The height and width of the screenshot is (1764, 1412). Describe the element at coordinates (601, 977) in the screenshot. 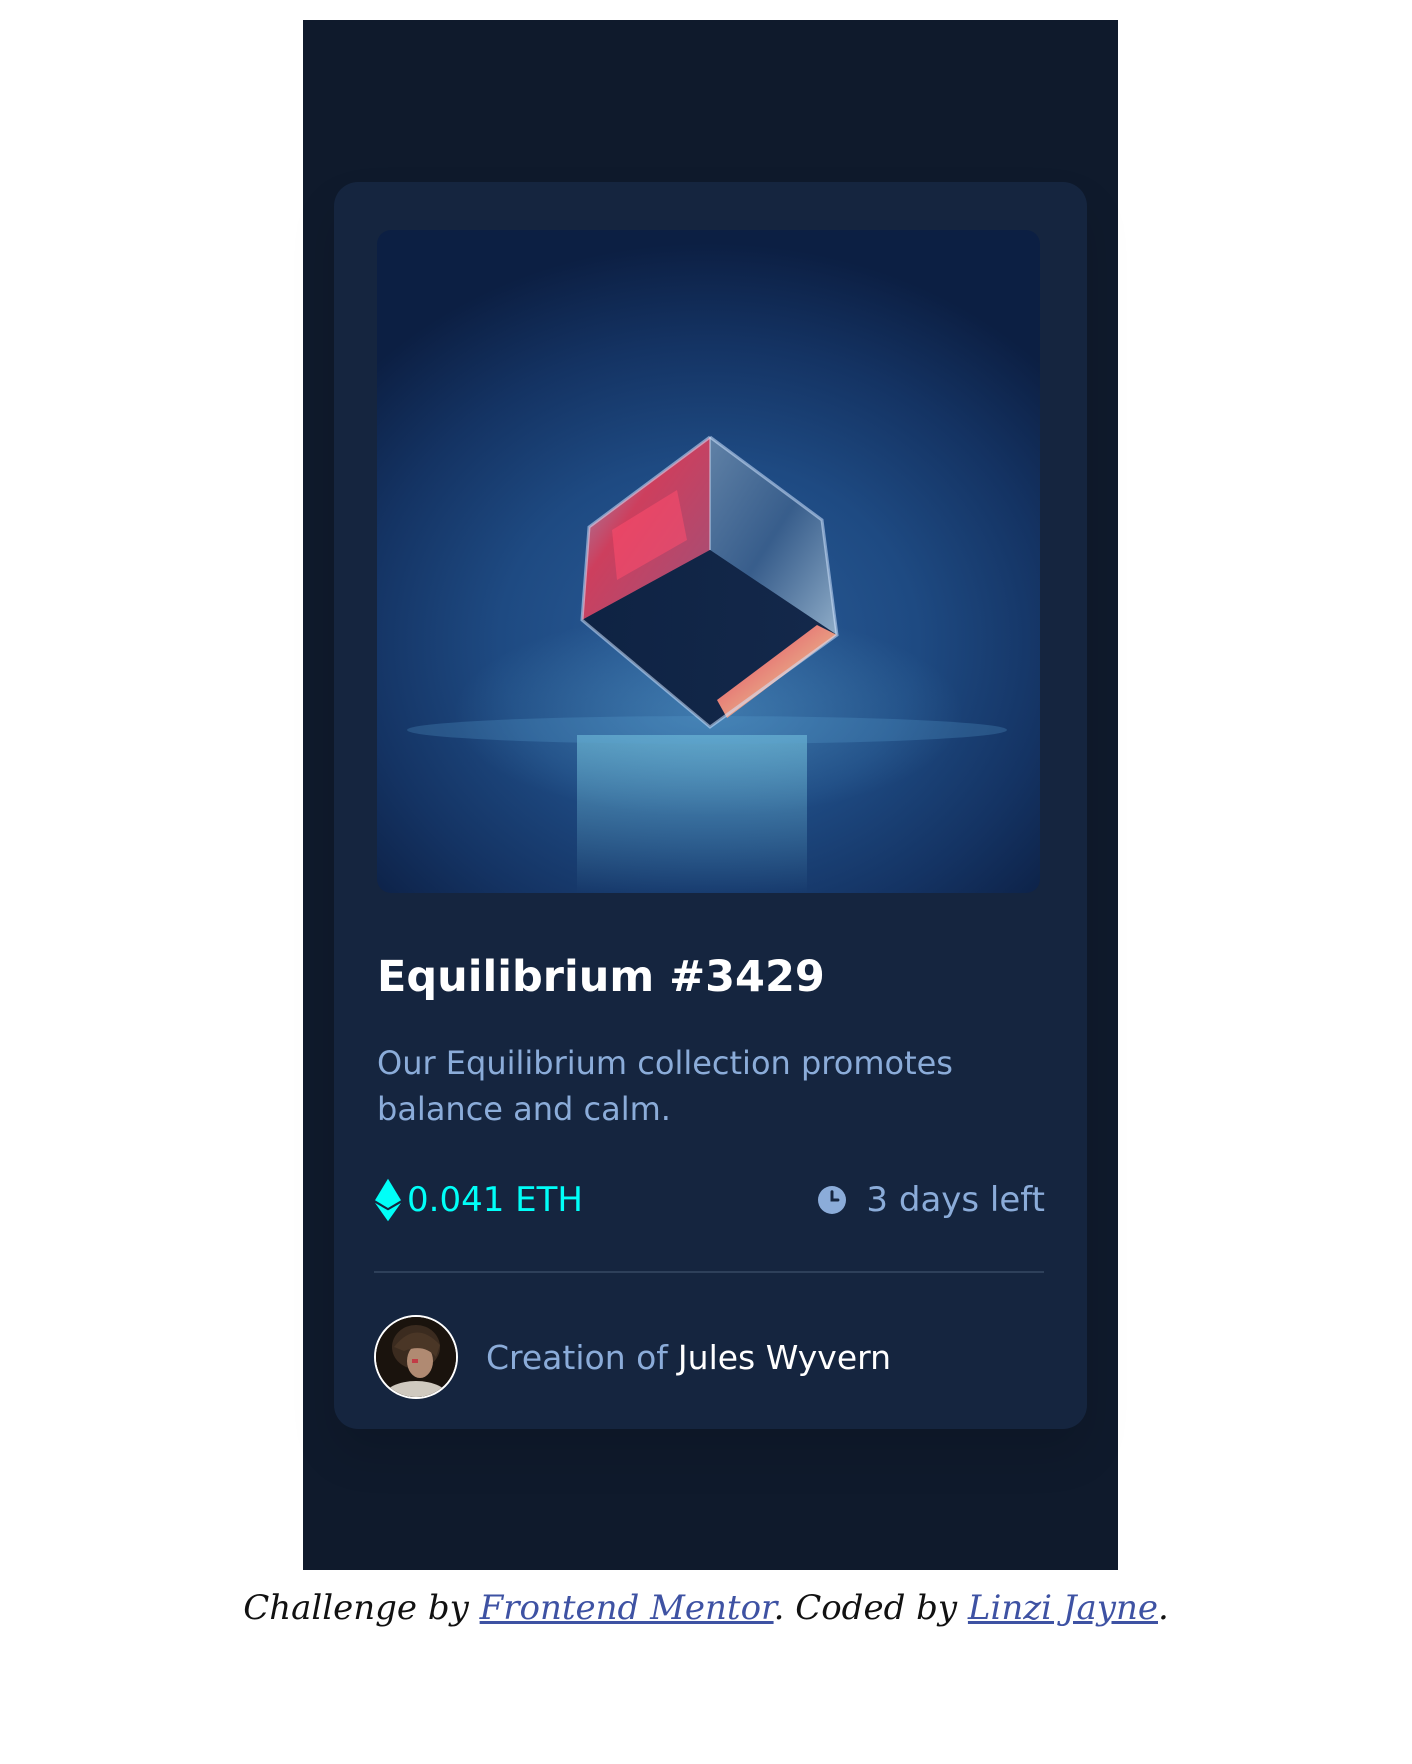

I see `nft-title: Equilibrium #3429` at that location.